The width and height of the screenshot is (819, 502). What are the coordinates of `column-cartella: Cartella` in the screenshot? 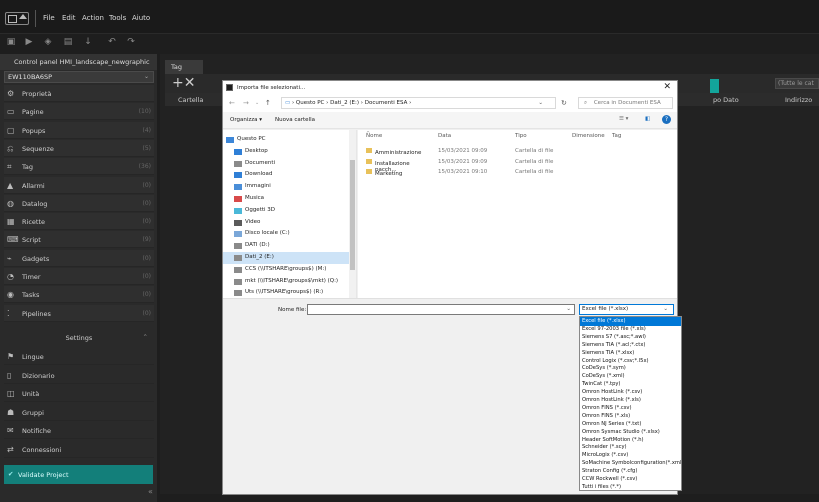 It's located at (190, 100).